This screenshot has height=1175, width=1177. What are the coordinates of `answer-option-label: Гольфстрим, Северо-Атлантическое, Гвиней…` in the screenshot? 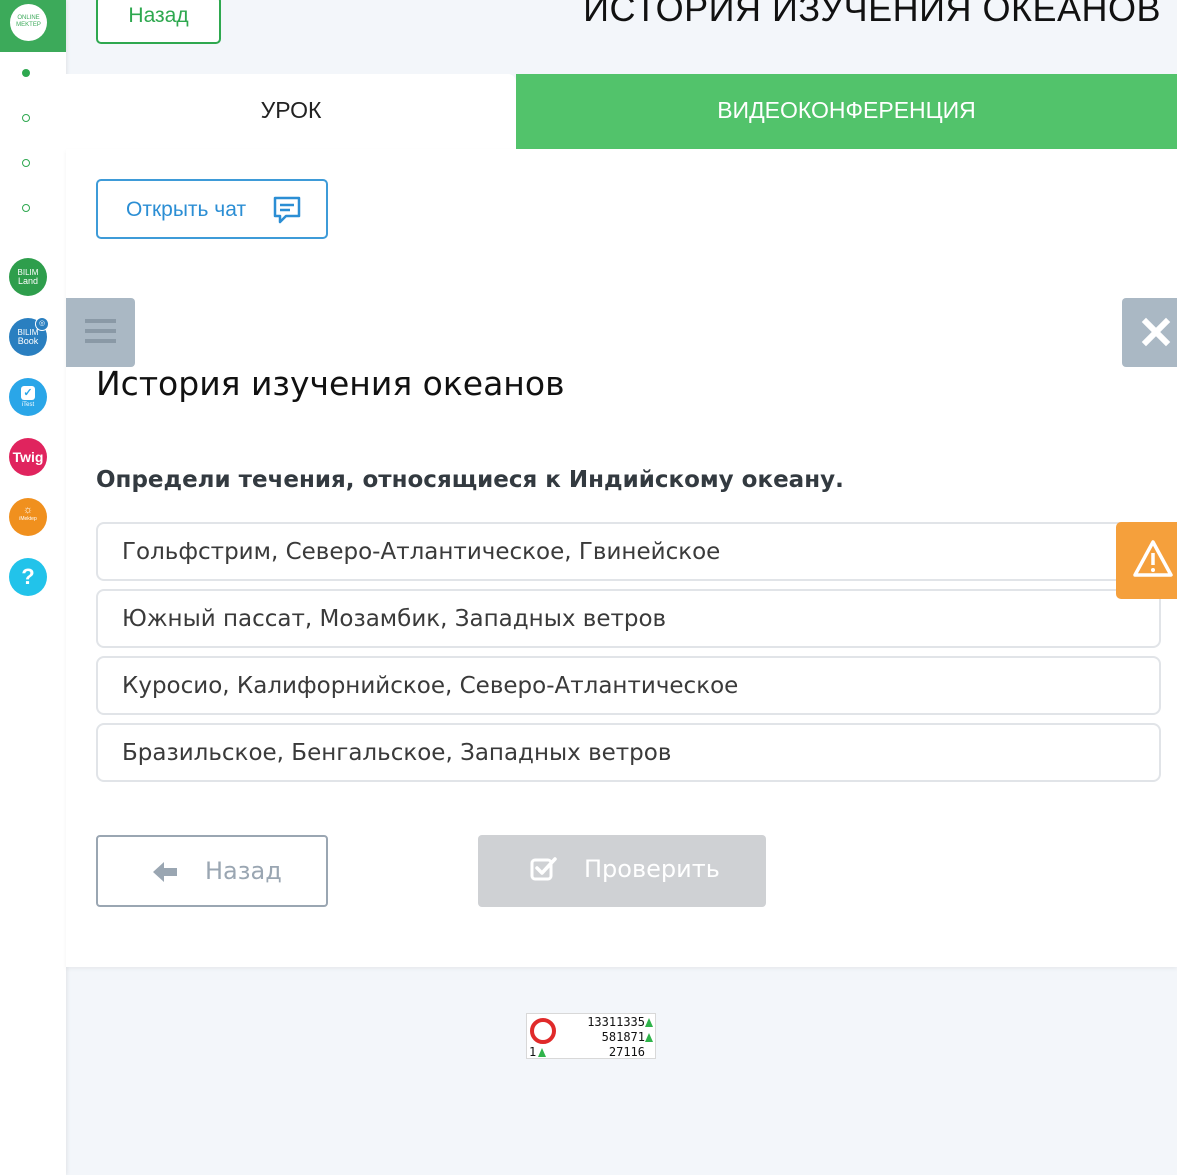 It's located at (421, 552).